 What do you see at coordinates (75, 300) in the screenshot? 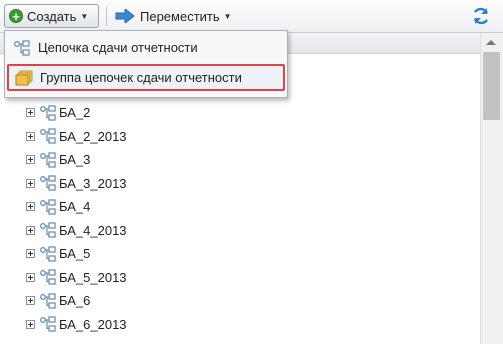
I see `tree-node-label: БА_6` at bounding box center [75, 300].